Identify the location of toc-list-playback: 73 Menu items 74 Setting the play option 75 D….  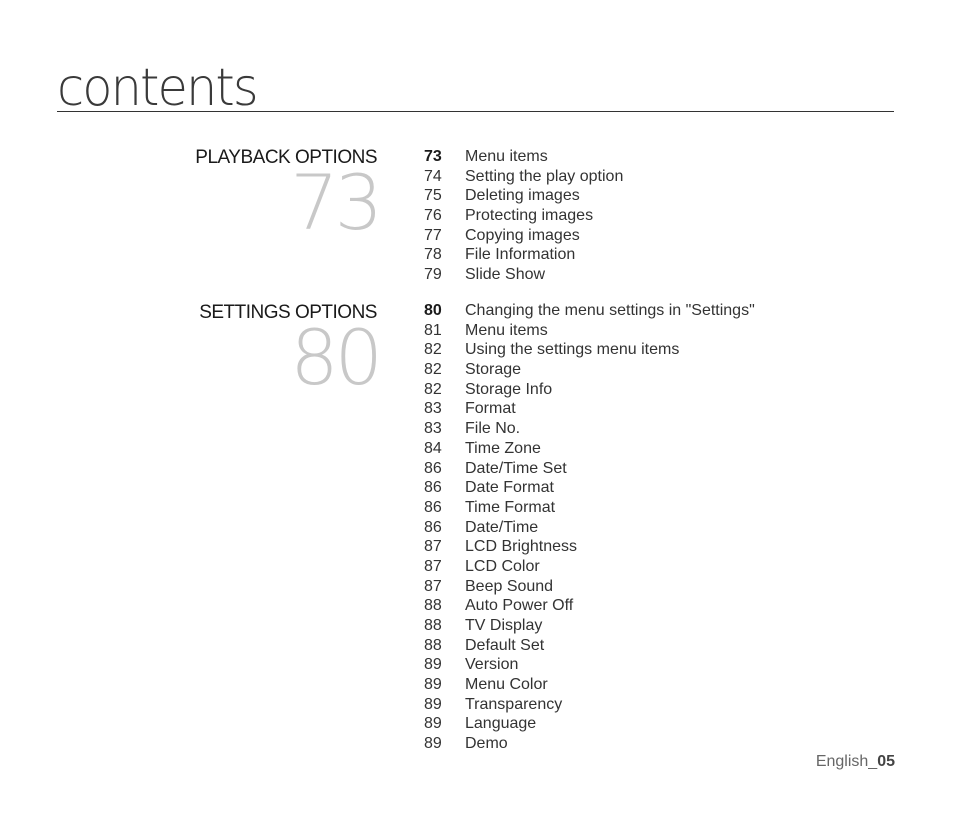
(523, 216).